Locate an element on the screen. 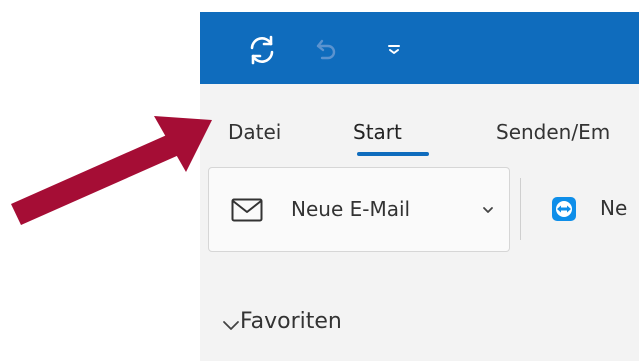 The height and width of the screenshot is (361, 639). customize-qat-icon is located at coordinates (394, 49).